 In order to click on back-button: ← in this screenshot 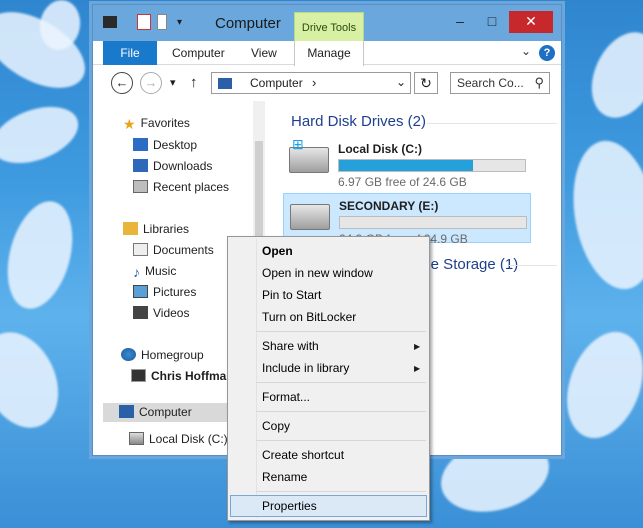, I will do `click(122, 83)`.